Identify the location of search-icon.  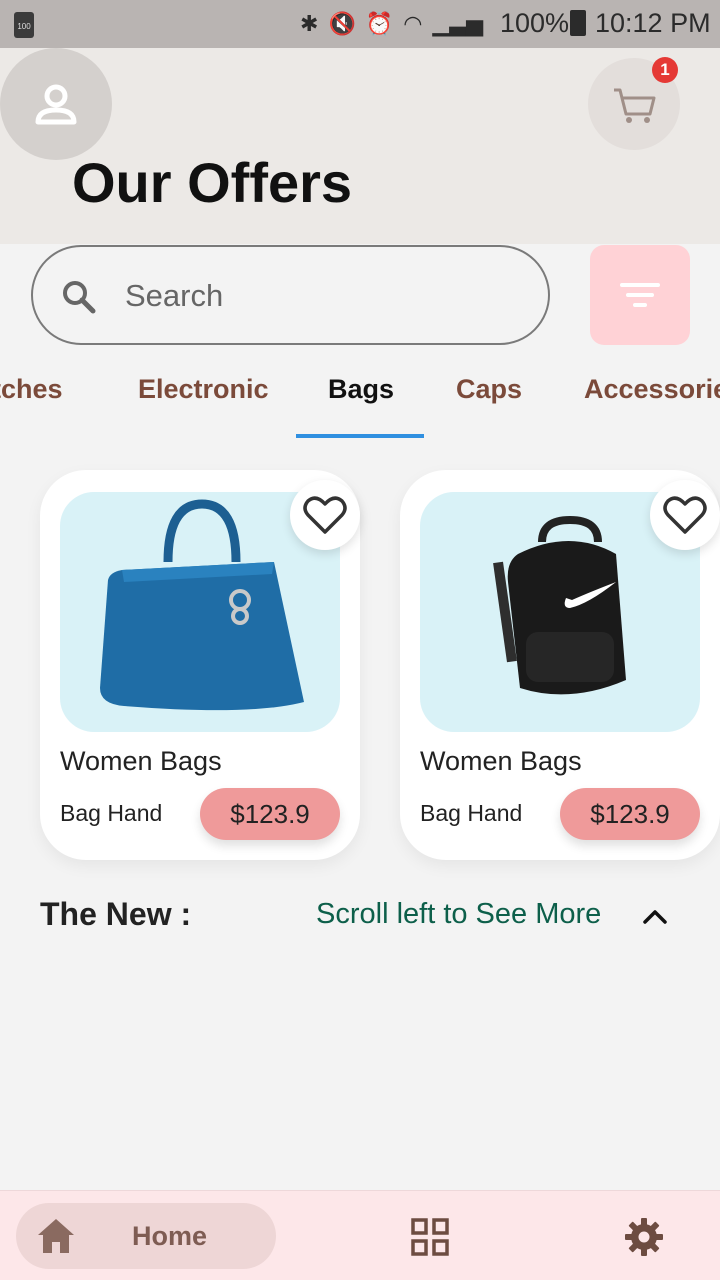
(79, 297).